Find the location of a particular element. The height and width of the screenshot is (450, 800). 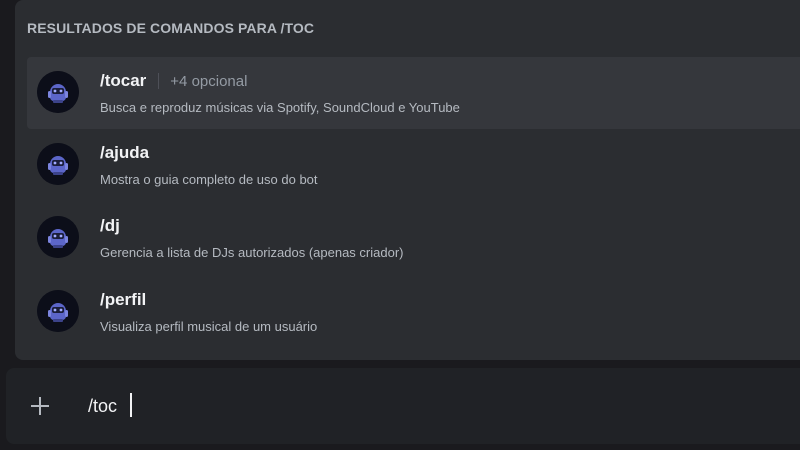

command-description: Visualiza perfil musical de um usuário is located at coordinates (209, 326).